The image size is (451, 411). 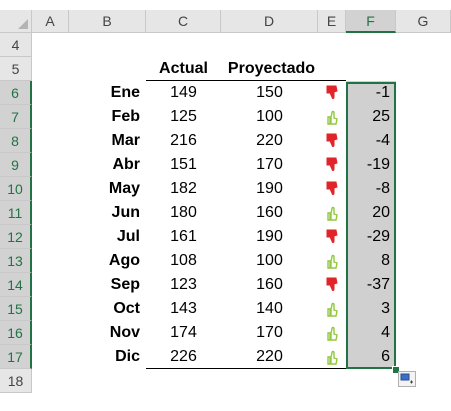 What do you see at coordinates (50, 21) in the screenshot?
I see `column-header-a: A` at bounding box center [50, 21].